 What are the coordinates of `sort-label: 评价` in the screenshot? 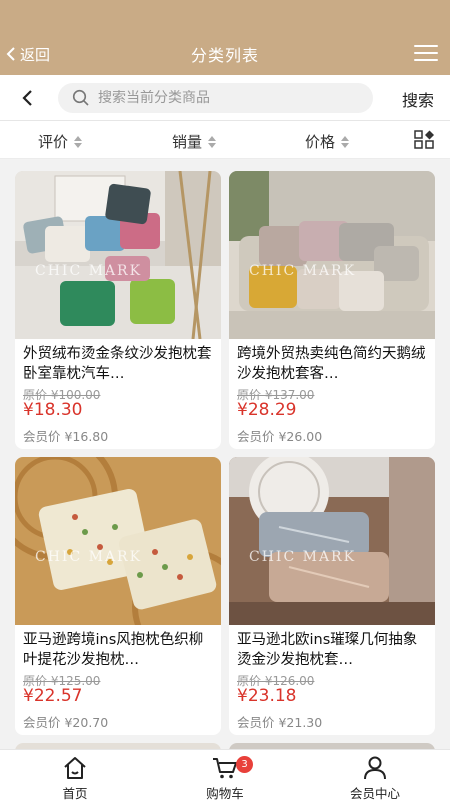 It's located at (53, 142).